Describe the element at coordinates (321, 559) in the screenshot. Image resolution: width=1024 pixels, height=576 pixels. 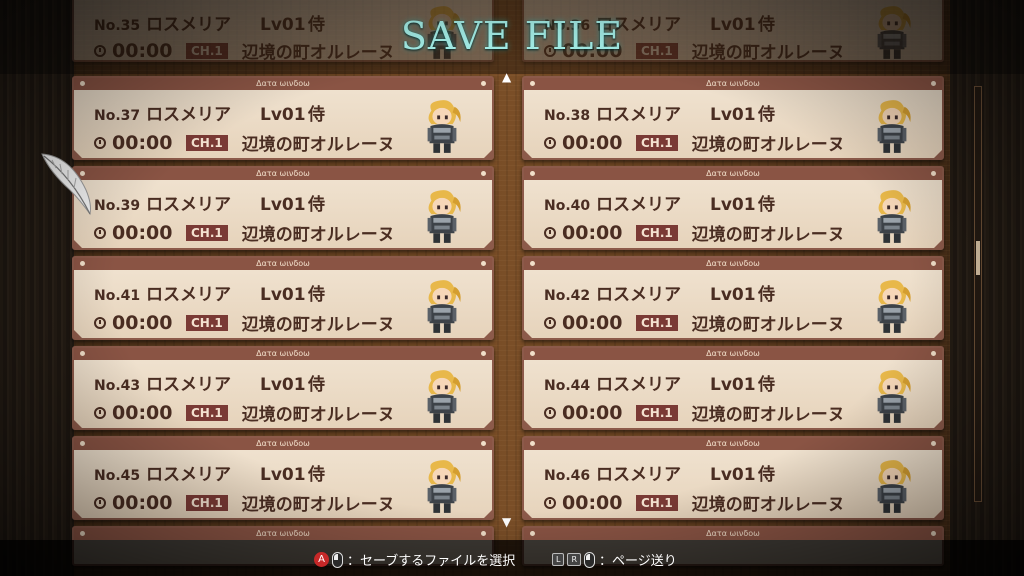
I see `a-button-icon: A` at that location.